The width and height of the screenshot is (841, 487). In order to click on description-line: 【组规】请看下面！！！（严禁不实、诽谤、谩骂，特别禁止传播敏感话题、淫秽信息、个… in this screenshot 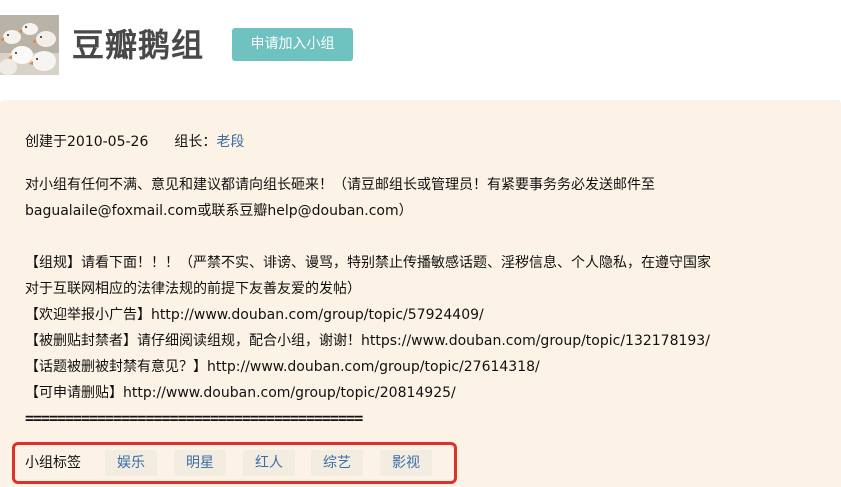, I will do `click(368, 263)`.